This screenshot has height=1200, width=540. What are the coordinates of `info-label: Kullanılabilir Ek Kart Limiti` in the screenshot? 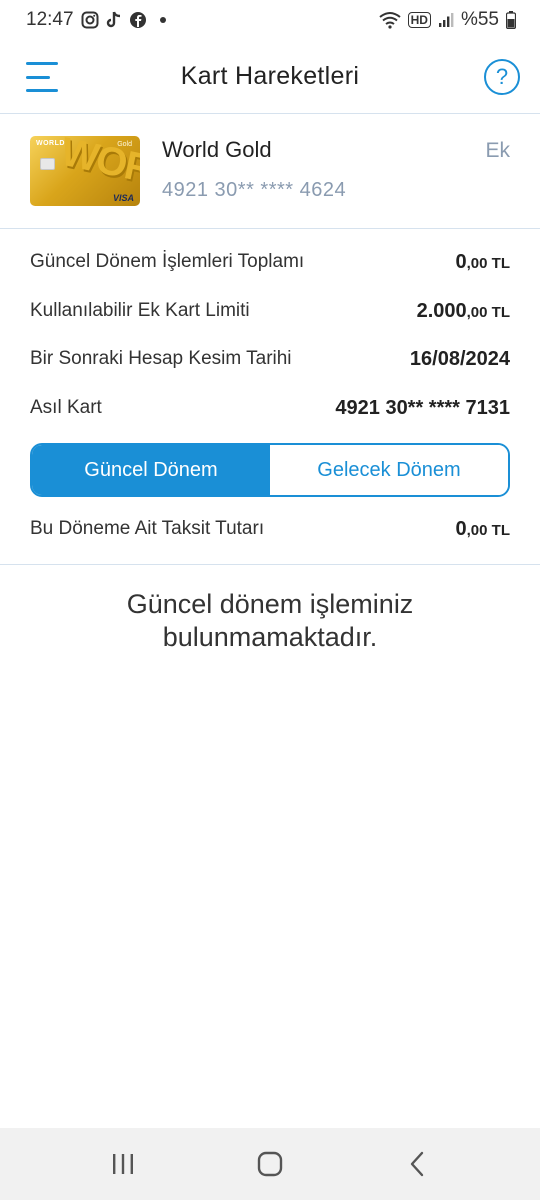 It's located at (140, 310).